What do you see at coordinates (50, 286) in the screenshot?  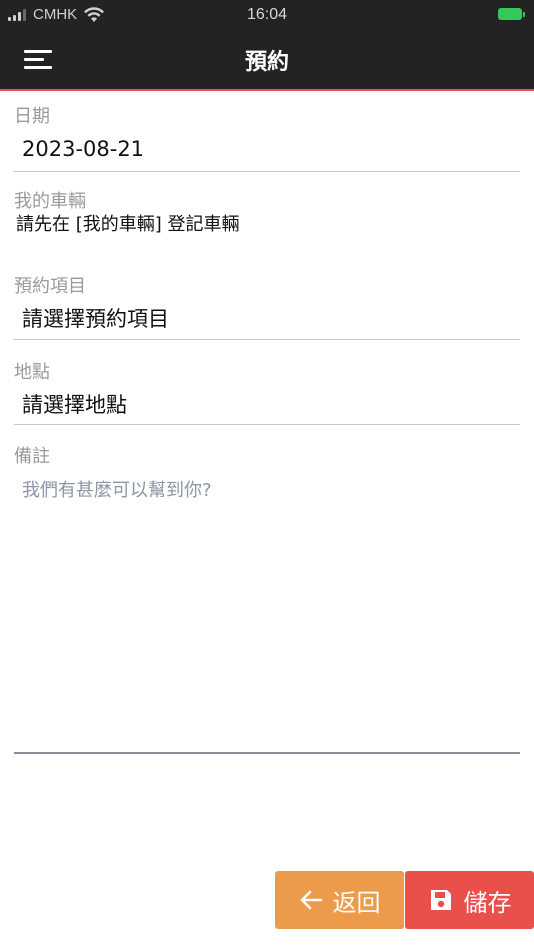 I see `service-item-label: 預約項目` at bounding box center [50, 286].